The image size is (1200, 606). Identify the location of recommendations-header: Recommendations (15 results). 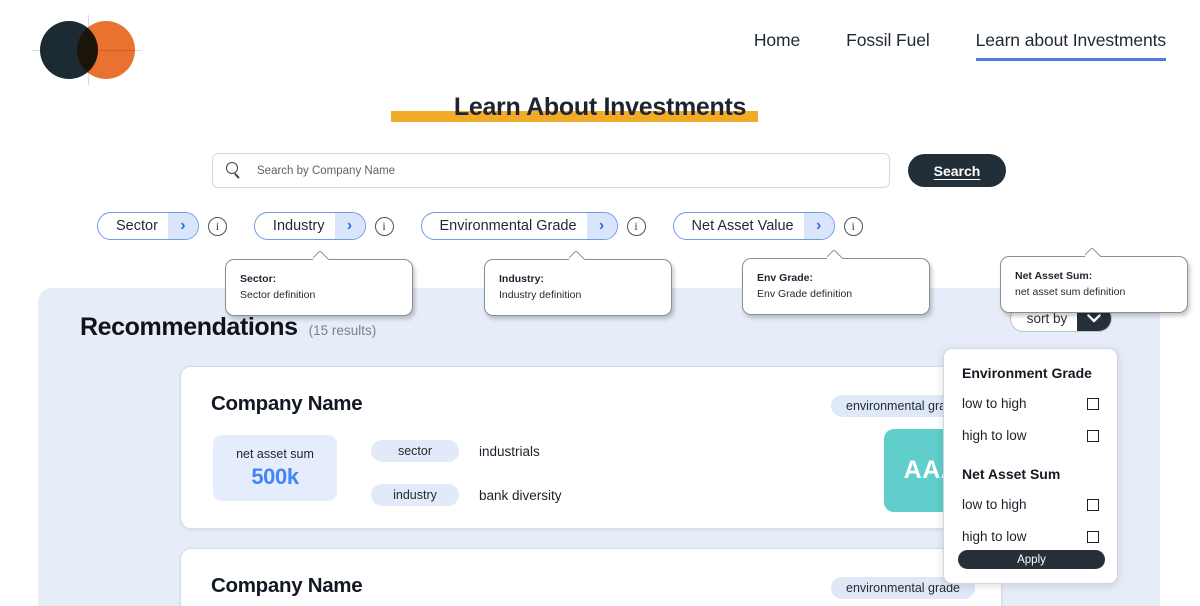
(228, 327).